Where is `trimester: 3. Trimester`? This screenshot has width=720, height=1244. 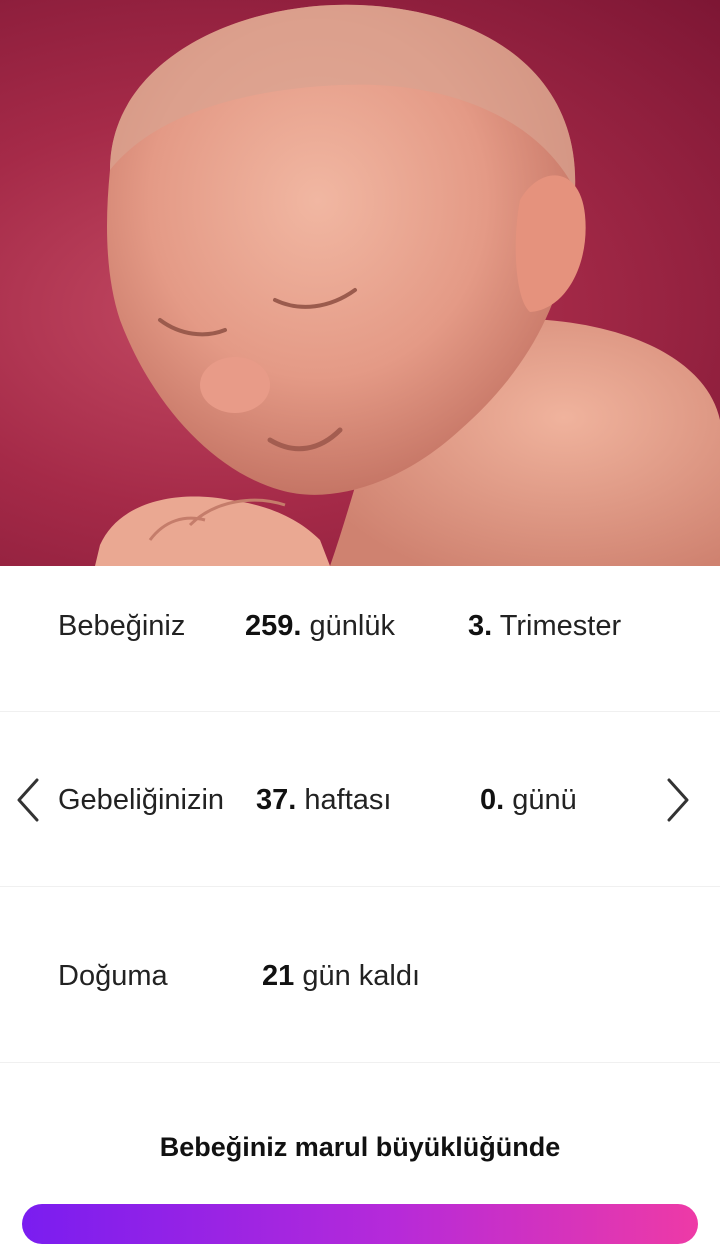 trimester: 3. Trimester is located at coordinates (544, 626).